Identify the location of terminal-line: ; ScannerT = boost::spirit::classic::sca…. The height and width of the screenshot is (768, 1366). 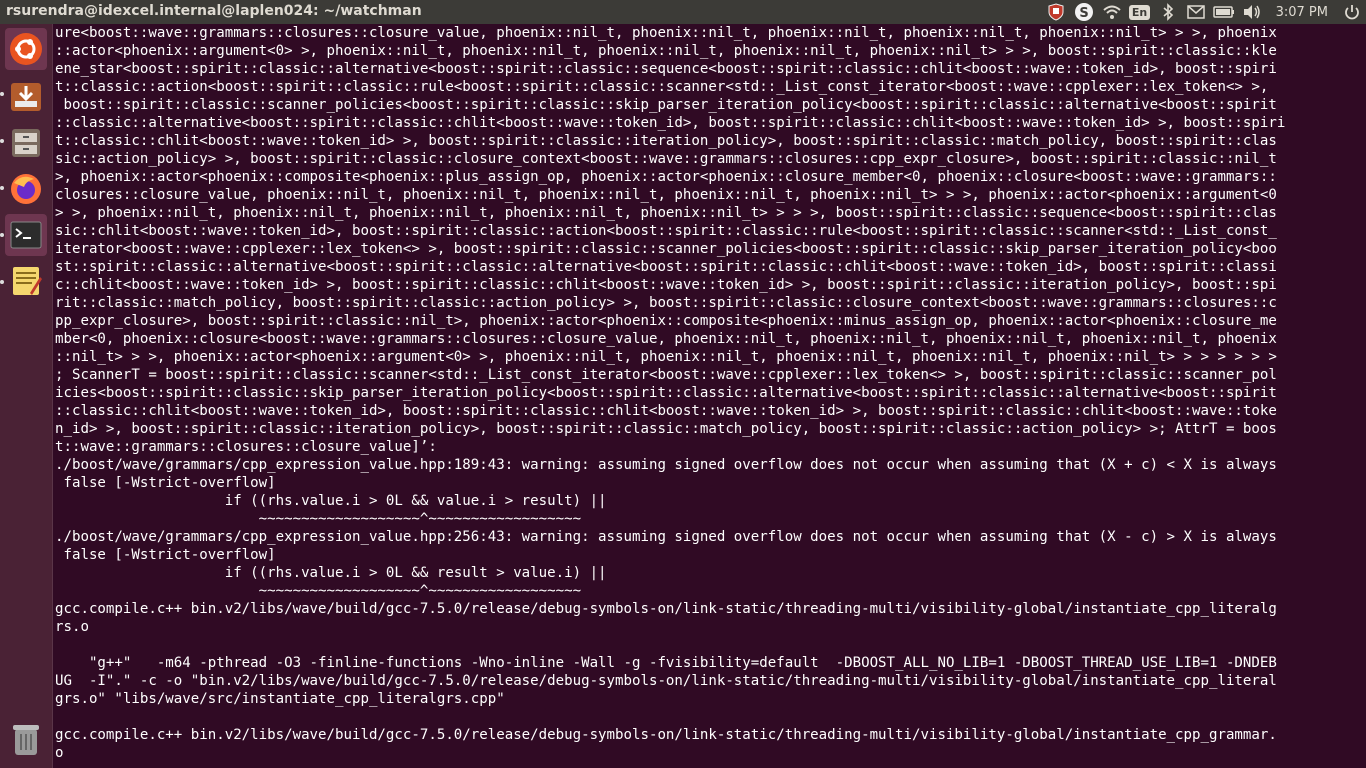
(666, 375).